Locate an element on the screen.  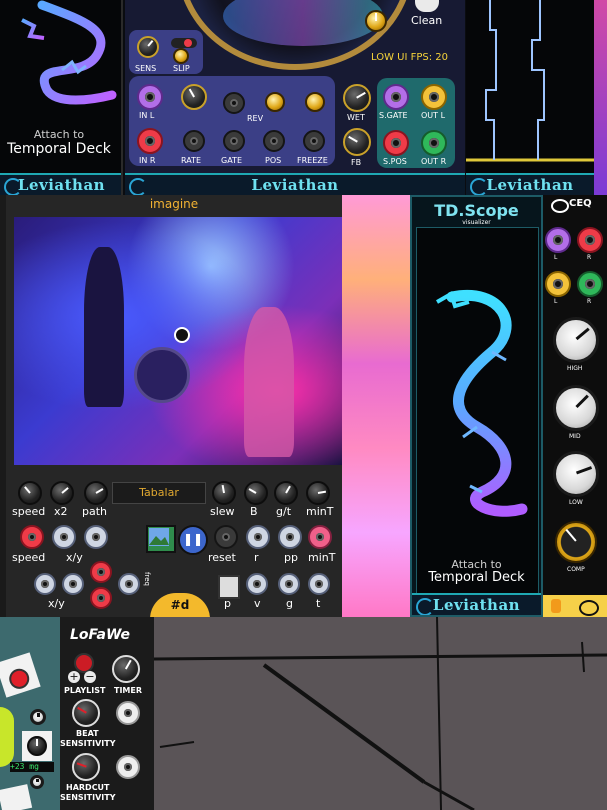
ceq-in-r-jack is located at coordinates (590, 240).